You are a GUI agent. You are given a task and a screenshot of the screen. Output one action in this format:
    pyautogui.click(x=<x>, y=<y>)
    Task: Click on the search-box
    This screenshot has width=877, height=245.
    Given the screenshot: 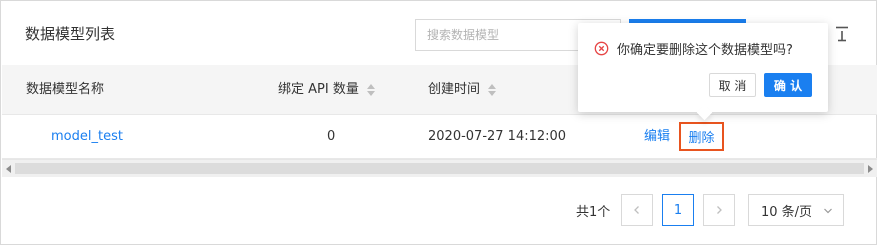 What is the action you would take?
    pyautogui.click(x=502, y=35)
    